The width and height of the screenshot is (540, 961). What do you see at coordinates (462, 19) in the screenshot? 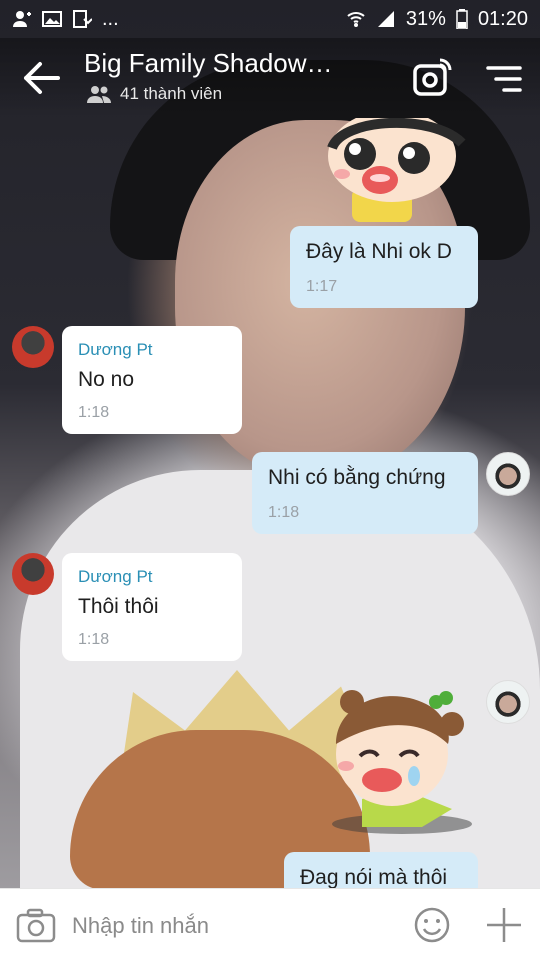
I see `battery-icon` at bounding box center [462, 19].